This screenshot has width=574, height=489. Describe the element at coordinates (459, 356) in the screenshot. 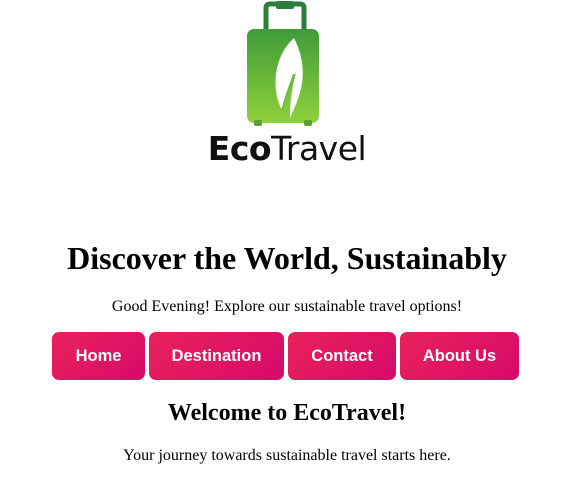

I see `nav-about-us-button: About Us` at that location.